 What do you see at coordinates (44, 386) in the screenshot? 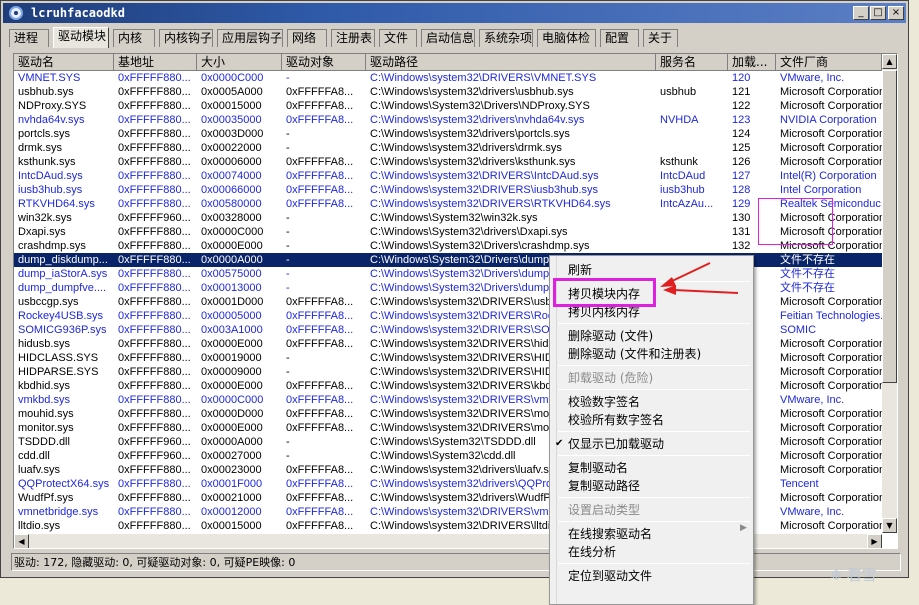
I see `table-cell: kbdhid.sys` at bounding box center [44, 386].